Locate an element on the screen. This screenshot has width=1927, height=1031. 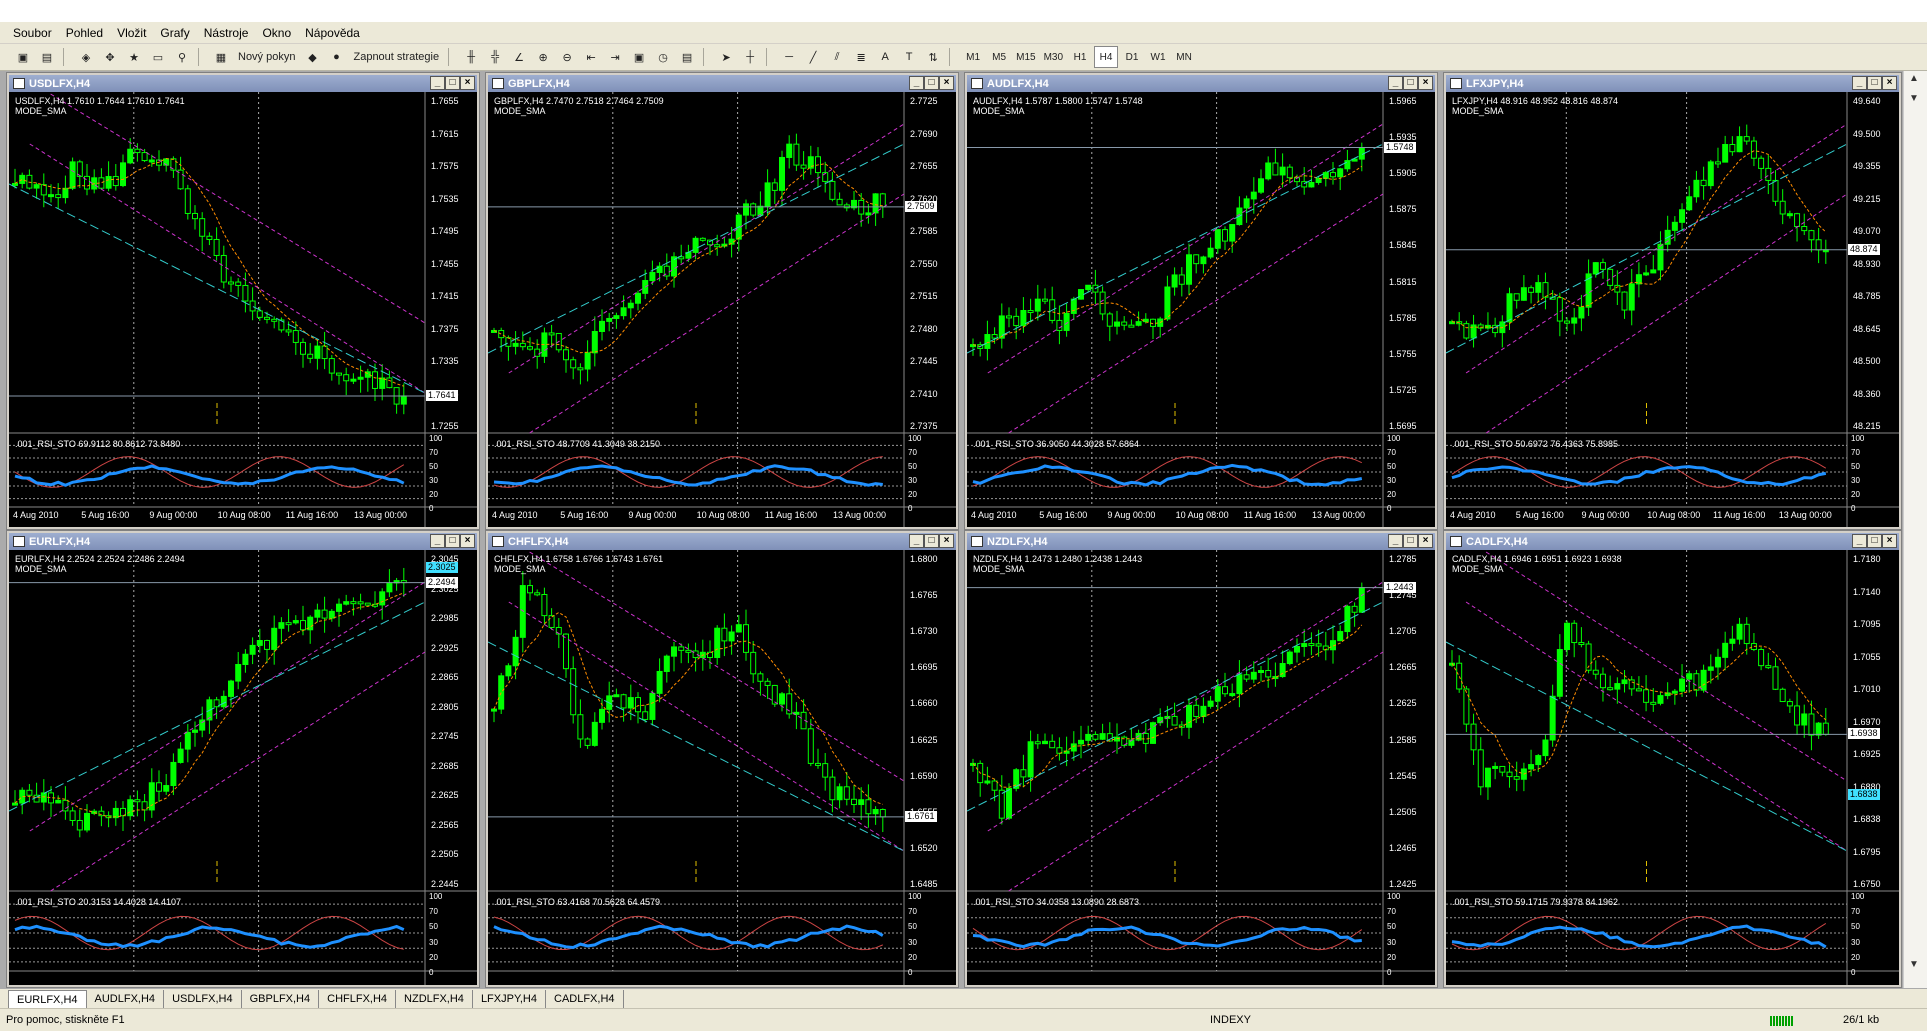
cursor-icon: ➤ is located at coordinates (726, 57).